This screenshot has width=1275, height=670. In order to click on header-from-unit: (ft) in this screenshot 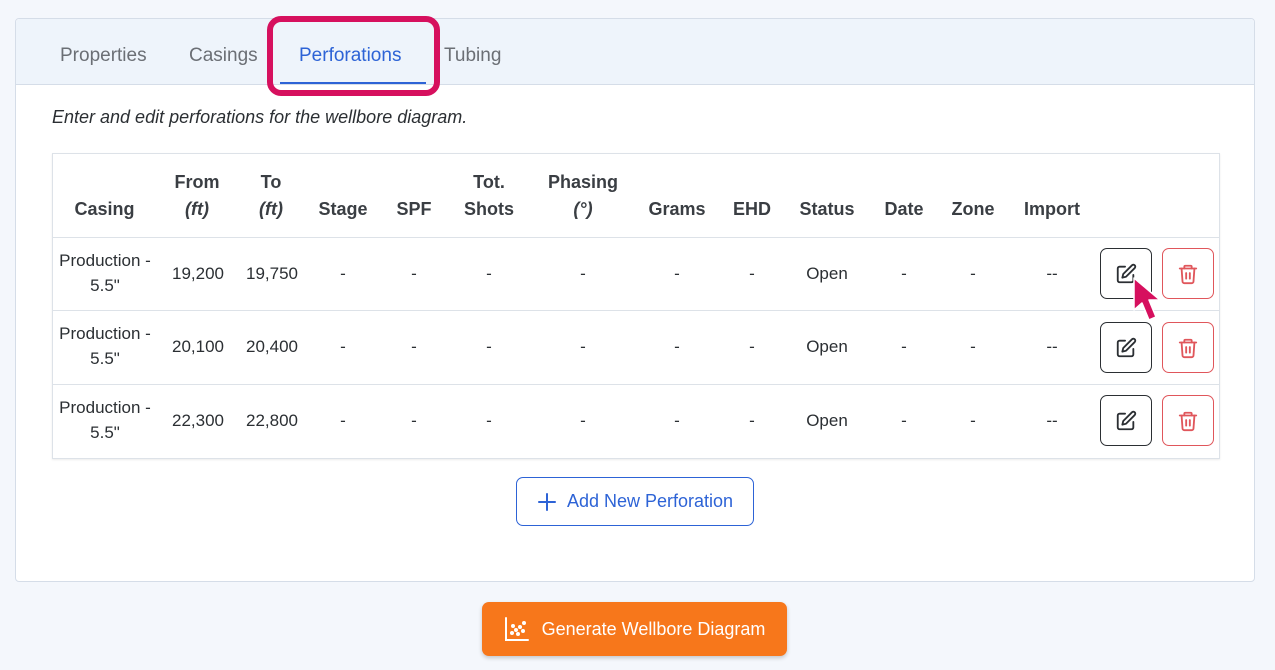, I will do `click(197, 209)`.